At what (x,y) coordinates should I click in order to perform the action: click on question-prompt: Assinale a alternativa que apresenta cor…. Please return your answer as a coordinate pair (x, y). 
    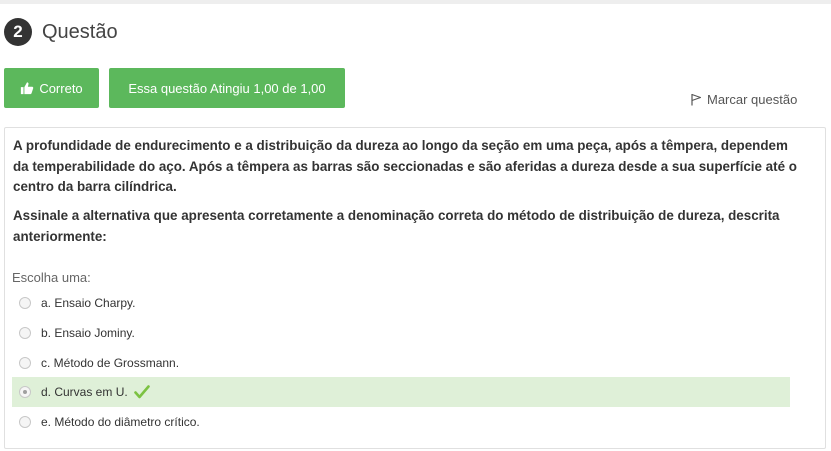
    Looking at the image, I should click on (396, 226).